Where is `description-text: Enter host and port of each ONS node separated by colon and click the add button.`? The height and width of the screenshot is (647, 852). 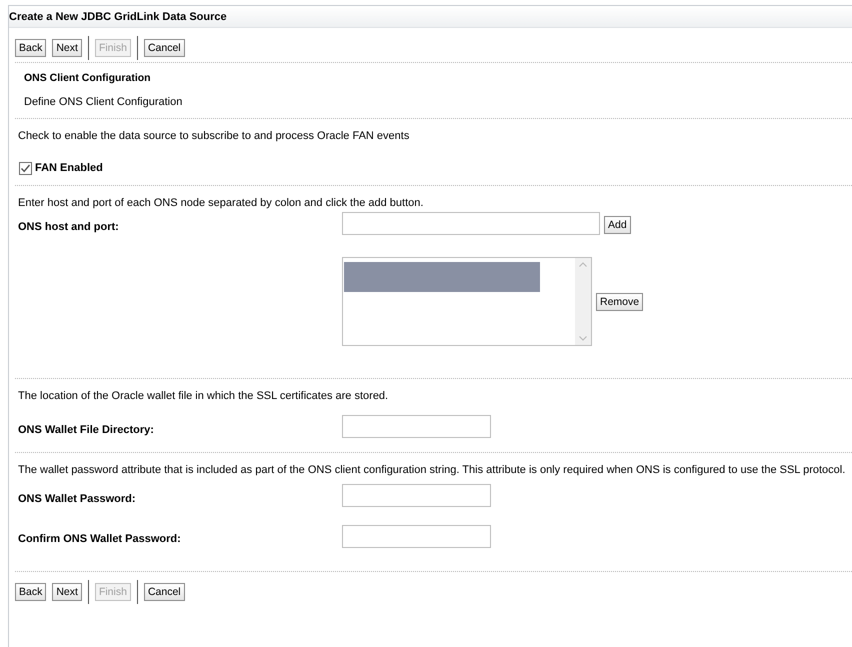
description-text: Enter host and port of each ONS node separated by colon and click the add button. is located at coordinates (220, 203).